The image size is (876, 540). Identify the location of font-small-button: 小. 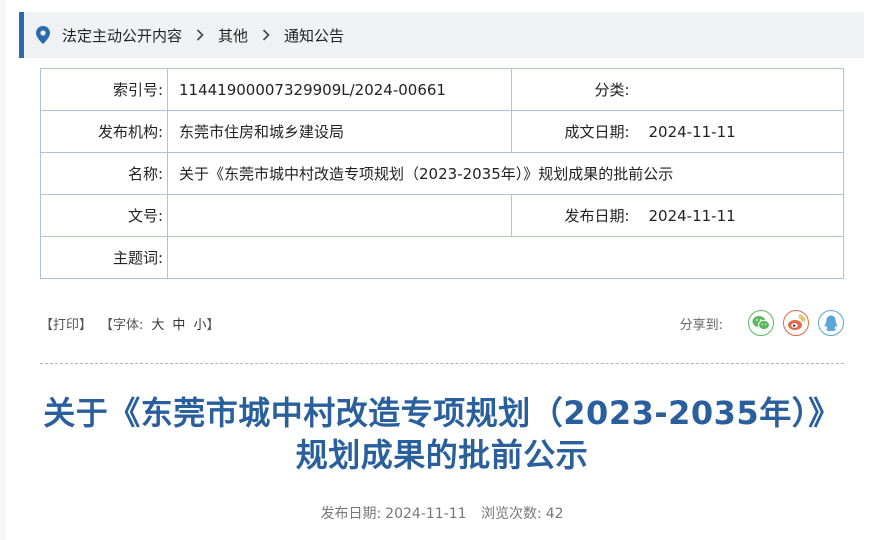
(199, 323).